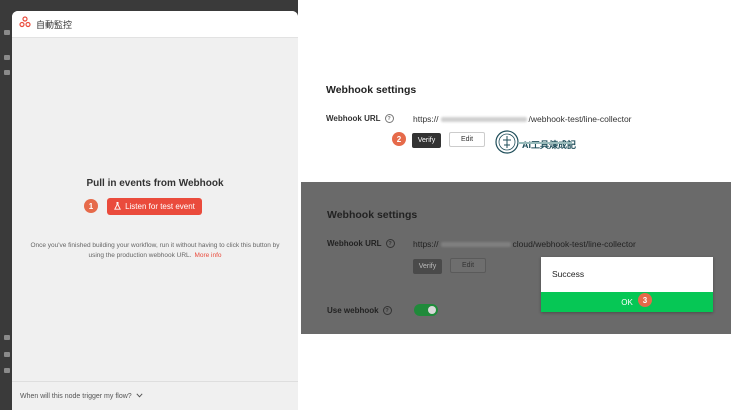  Describe the element at coordinates (627, 284) in the screenshot. I see `success-dialog: Success OK` at that location.